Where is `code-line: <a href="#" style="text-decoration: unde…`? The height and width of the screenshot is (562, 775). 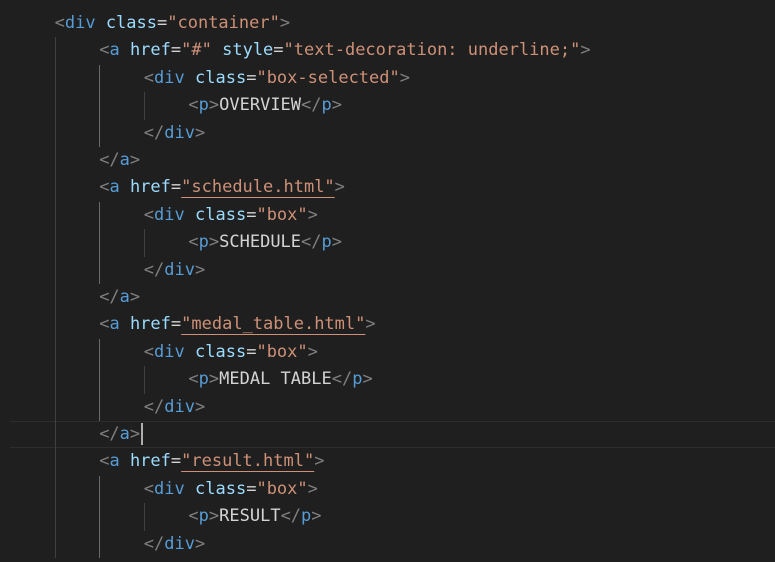 code-line: <a href="#" style="text-decoration: unde… is located at coordinates (387, 51).